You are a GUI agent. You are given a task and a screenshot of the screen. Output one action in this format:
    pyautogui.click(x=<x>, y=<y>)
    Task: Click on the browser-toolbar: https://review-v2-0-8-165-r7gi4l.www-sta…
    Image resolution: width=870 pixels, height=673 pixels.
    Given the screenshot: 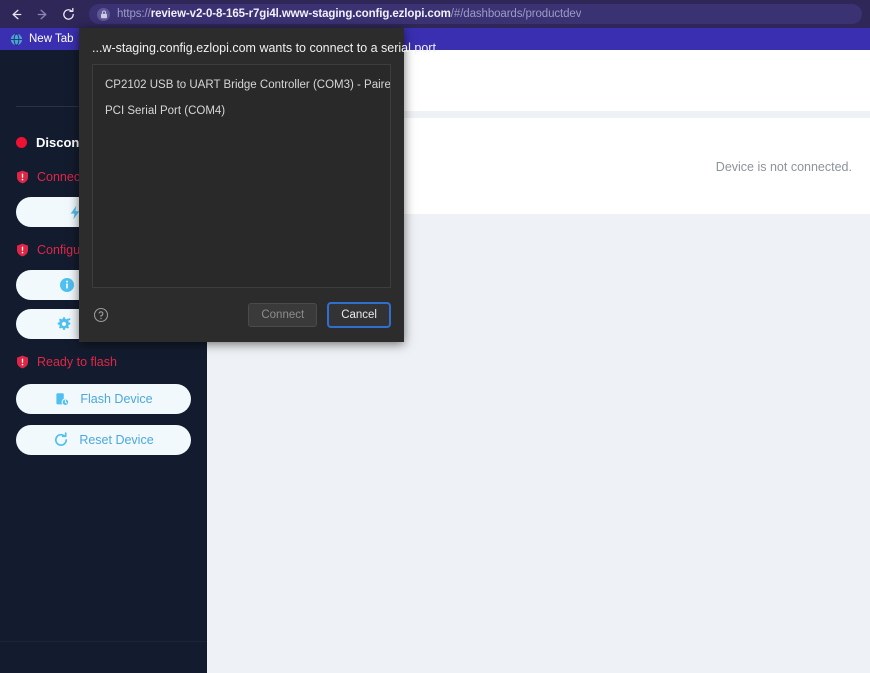 What is the action you would take?
    pyautogui.click(x=435, y=14)
    